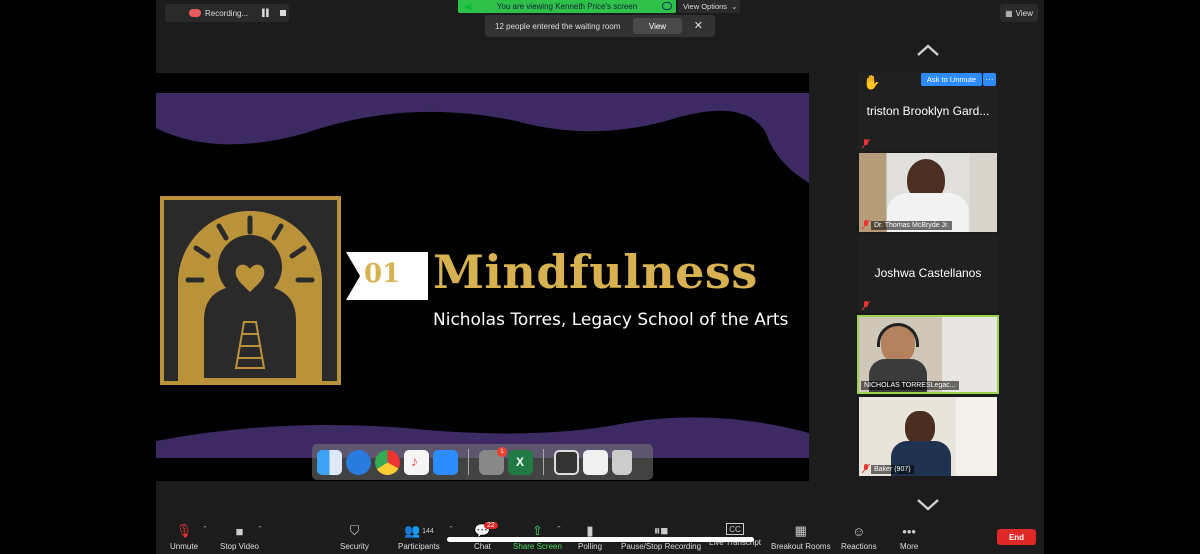  What do you see at coordinates (928, 50) in the screenshot?
I see `scroll-up-arrow-icon` at bounding box center [928, 50].